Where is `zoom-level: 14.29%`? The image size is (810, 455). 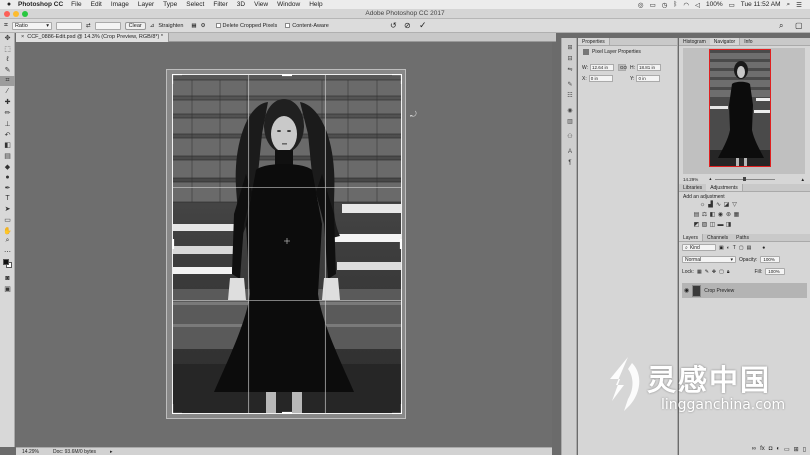 zoom-level: 14.29% is located at coordinates (30, 452).